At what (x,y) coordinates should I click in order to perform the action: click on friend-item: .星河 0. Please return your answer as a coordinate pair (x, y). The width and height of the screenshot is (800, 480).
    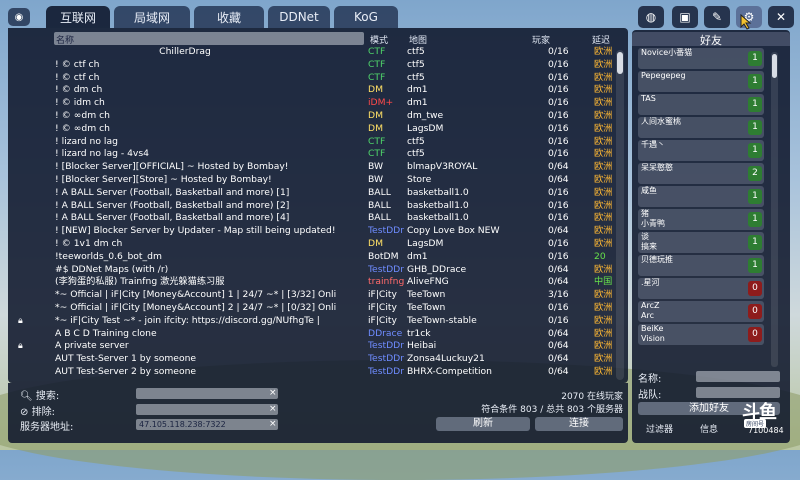
    Looking at the image, I should click on (701, 288).